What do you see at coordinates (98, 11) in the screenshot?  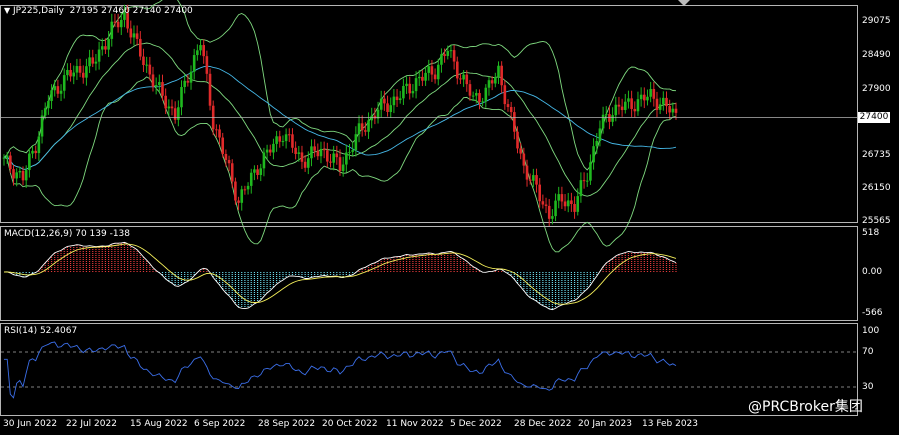 I see `chart-header: ▼ JP225,Daily 27195 27460 27140 27400` at bounding box center [98, 11].